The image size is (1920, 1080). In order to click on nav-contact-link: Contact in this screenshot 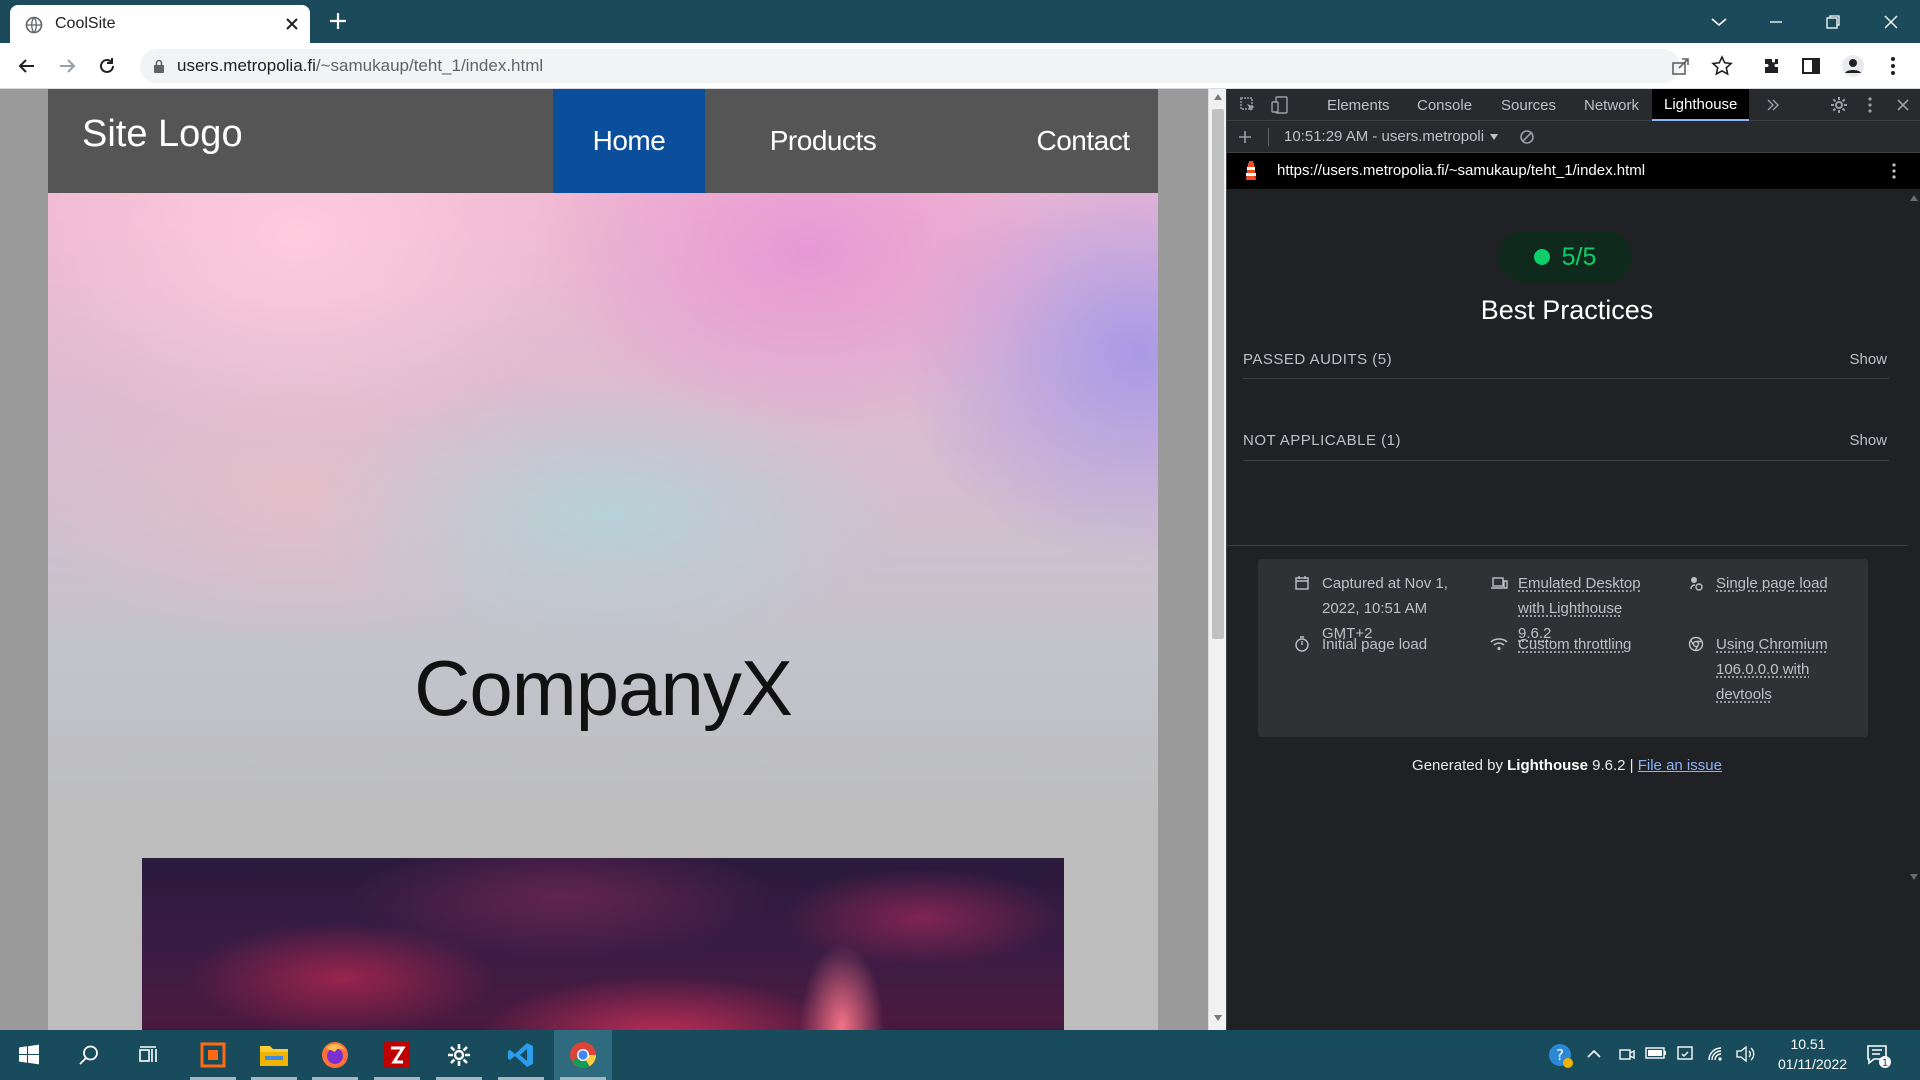, I will do `click(1080, 141)`.